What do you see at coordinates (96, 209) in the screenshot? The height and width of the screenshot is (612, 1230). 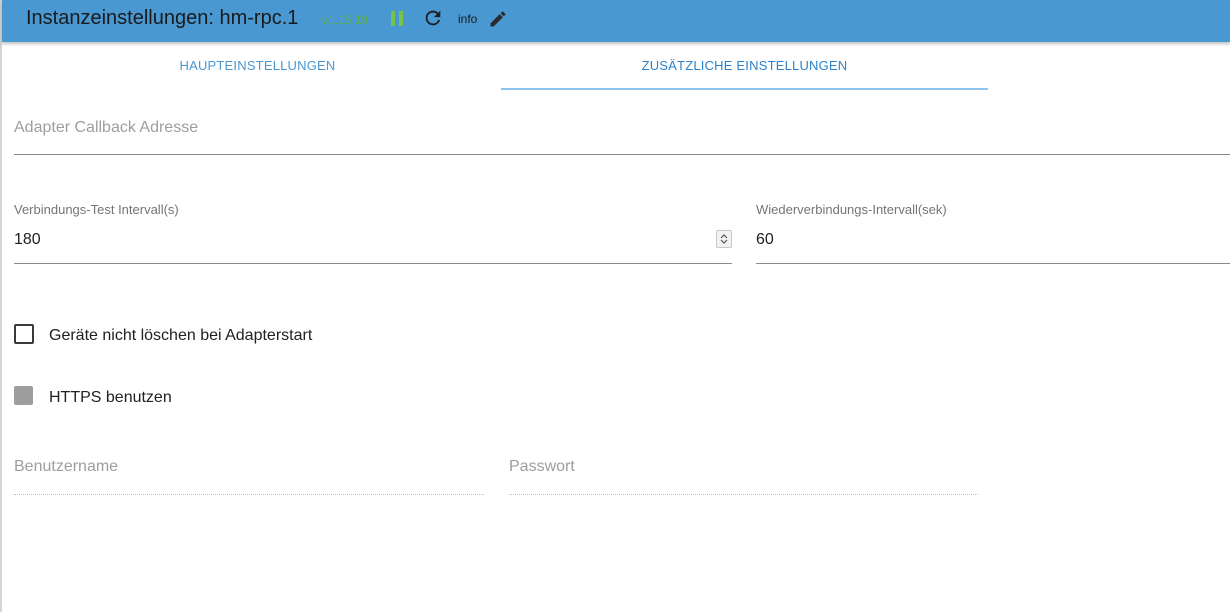 I see `connection-test-interval-label: Verbindungs-Test Intervall(s)` at bounding box center [96, 209].